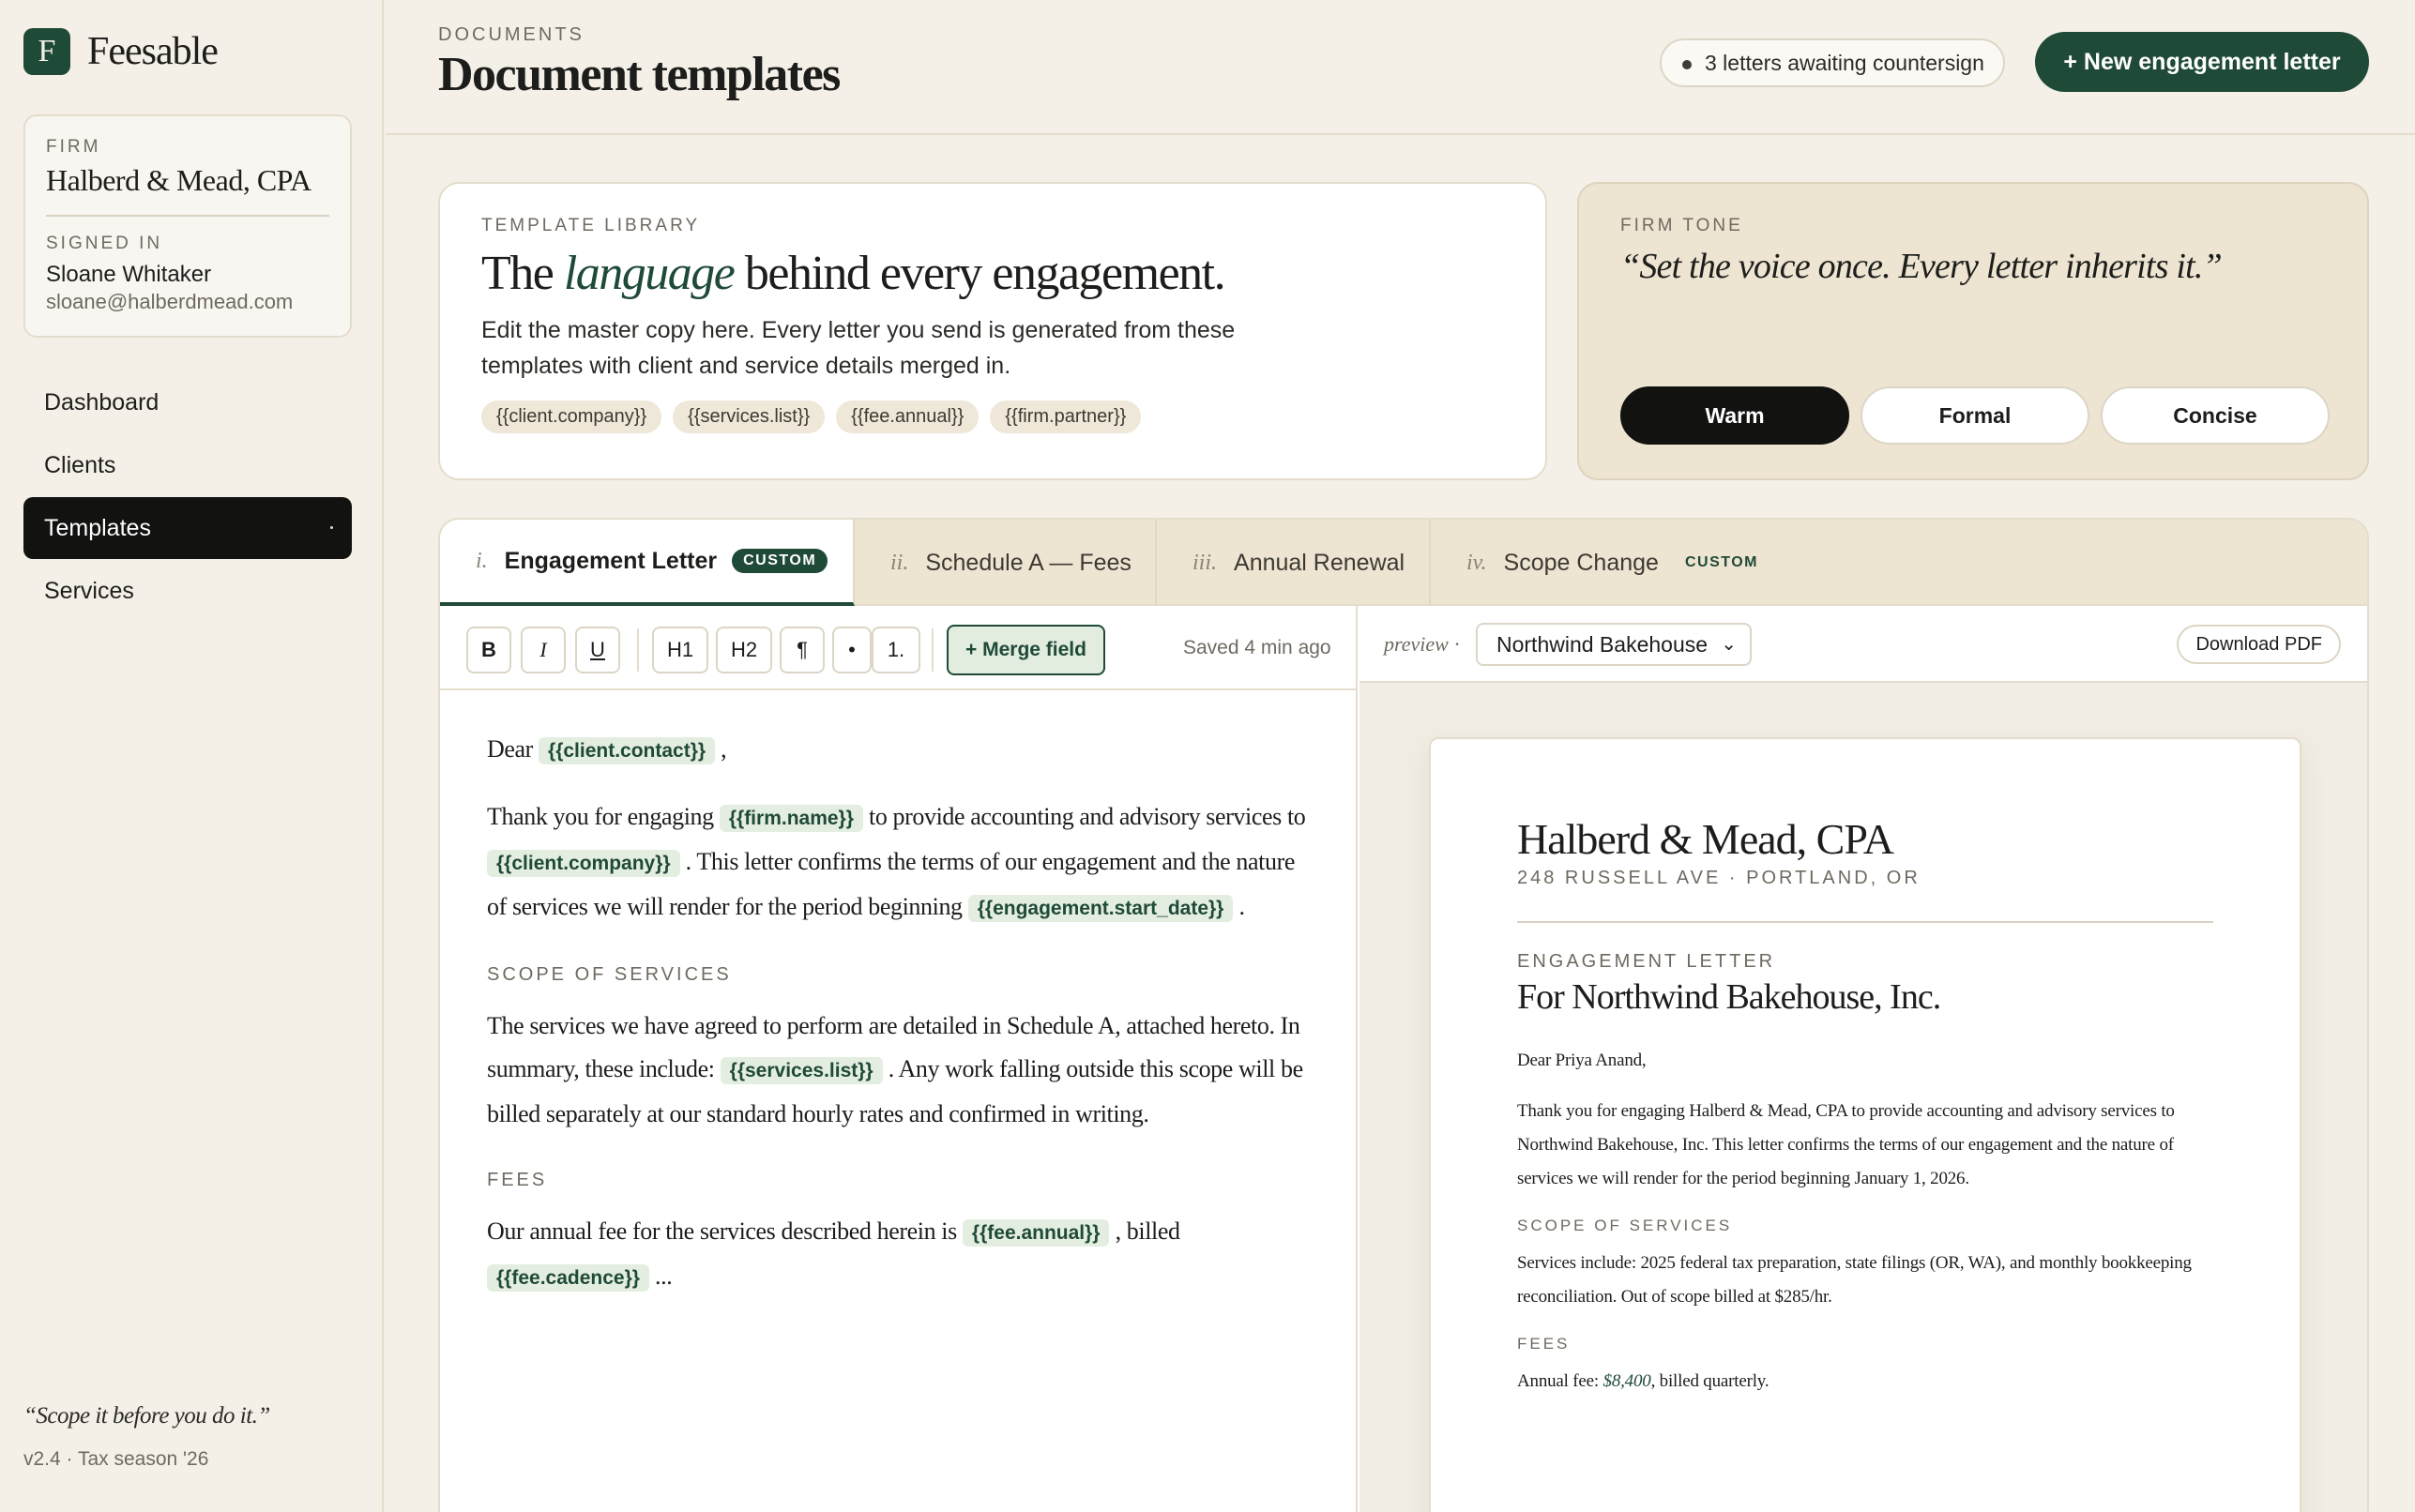 This screenshot has width=2415, height=1512. I want to click on title-emphasis: language, so click(649, 273).